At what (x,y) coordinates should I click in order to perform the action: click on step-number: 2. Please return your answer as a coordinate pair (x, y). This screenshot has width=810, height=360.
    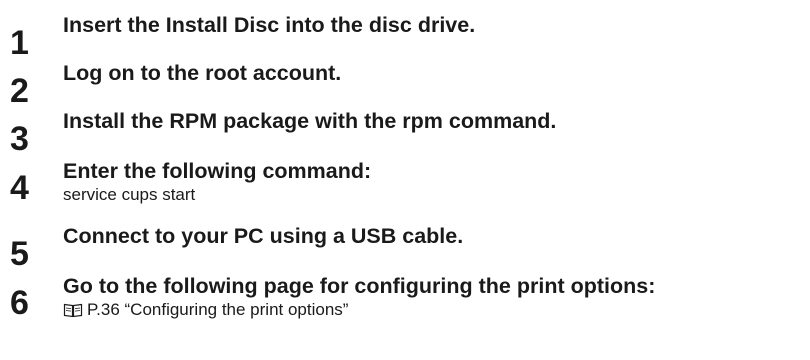
    Looking at the image, I should click on (19, 91).